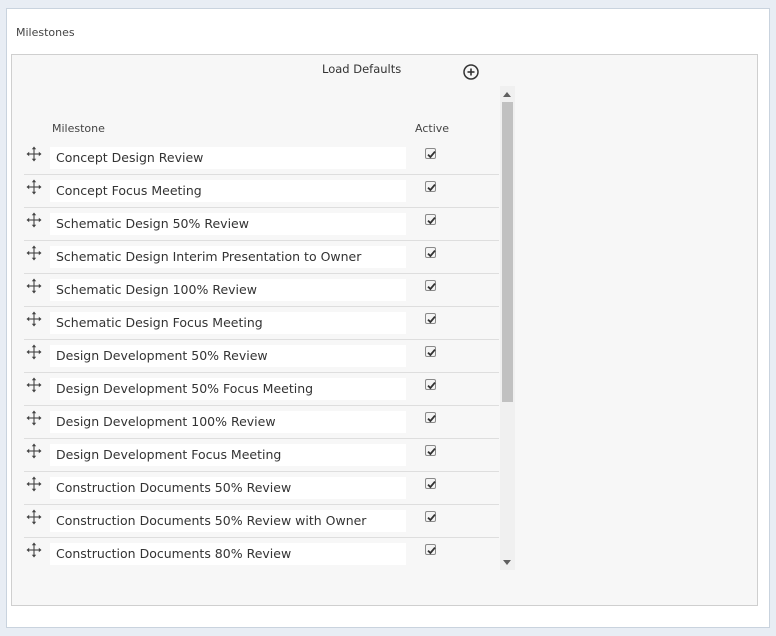 This screenshot has width=776, height=636. Describe the element at coordinates (78, 128) in the screenshot. I see `column-header-milestone: Milestone` at that location.